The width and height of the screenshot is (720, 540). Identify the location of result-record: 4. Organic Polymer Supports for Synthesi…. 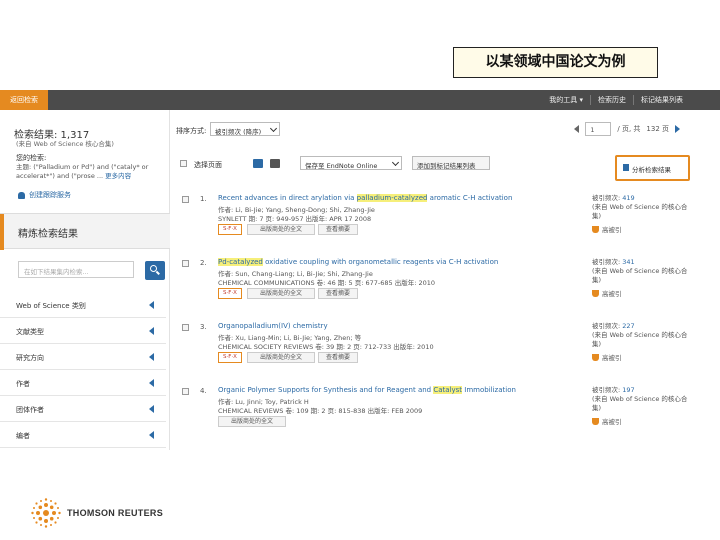
(435, 415).